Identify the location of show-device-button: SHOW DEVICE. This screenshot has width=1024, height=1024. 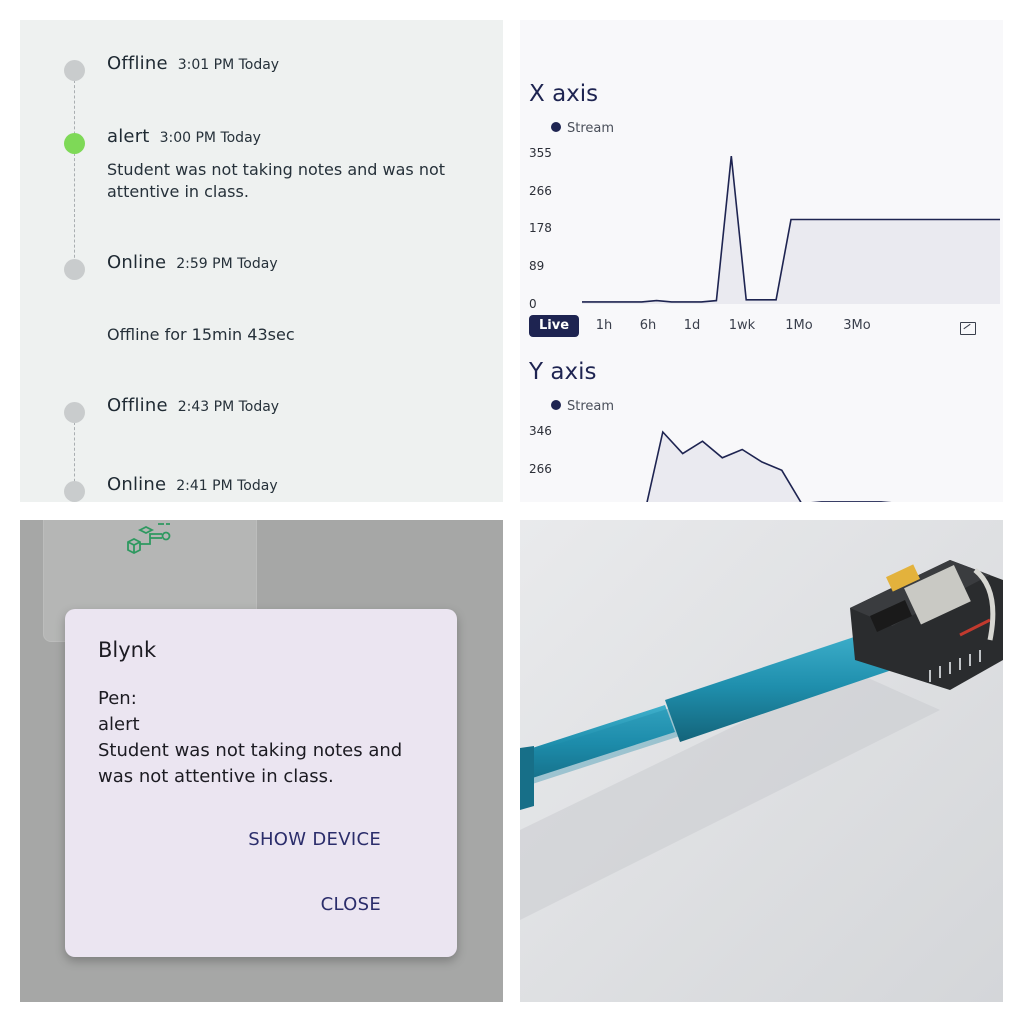
(314, 839).